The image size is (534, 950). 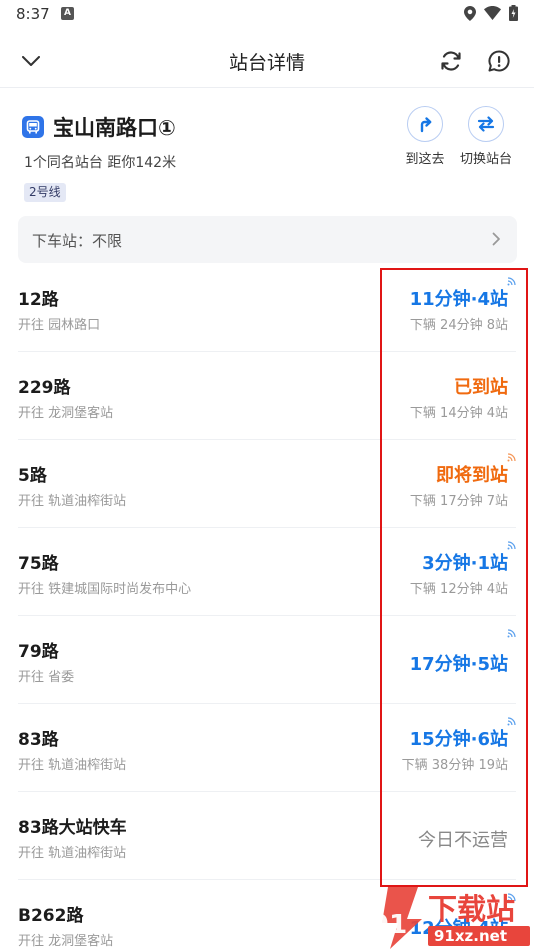 I want to click on top-bar: 站台详情, so click(x=267, y=61).